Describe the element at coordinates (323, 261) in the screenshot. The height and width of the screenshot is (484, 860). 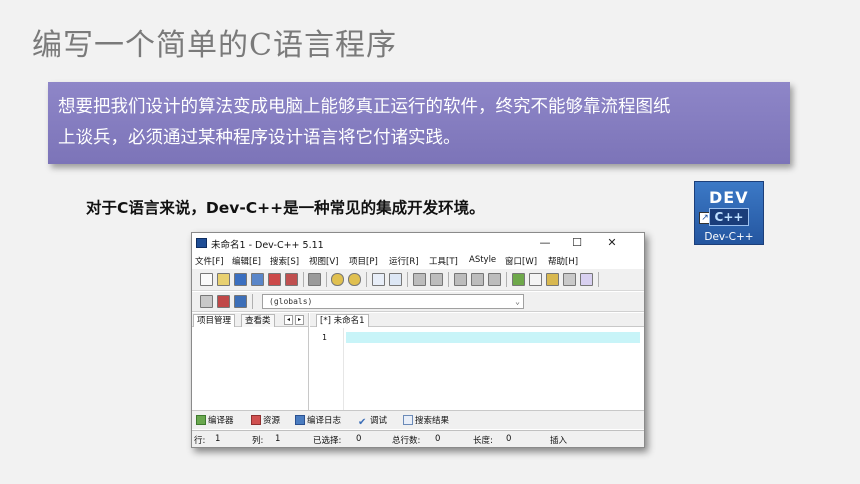
I see `menu-view: 视图[V]` at that location.